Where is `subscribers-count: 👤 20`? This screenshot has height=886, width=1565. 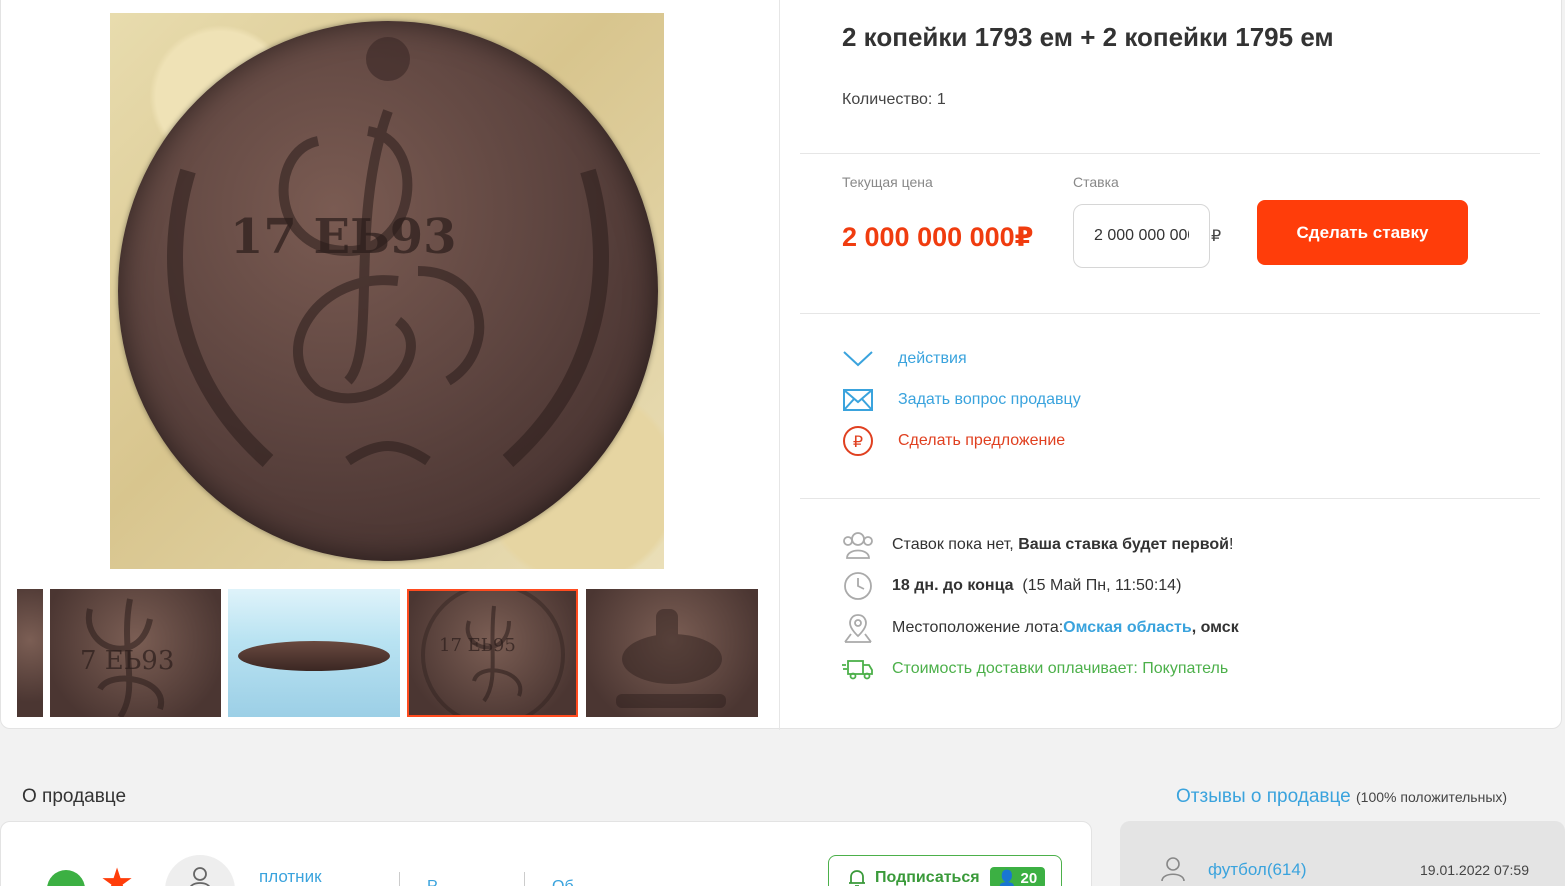 subscribers-count: 👤 20 is located at coordinates (1017, 876).